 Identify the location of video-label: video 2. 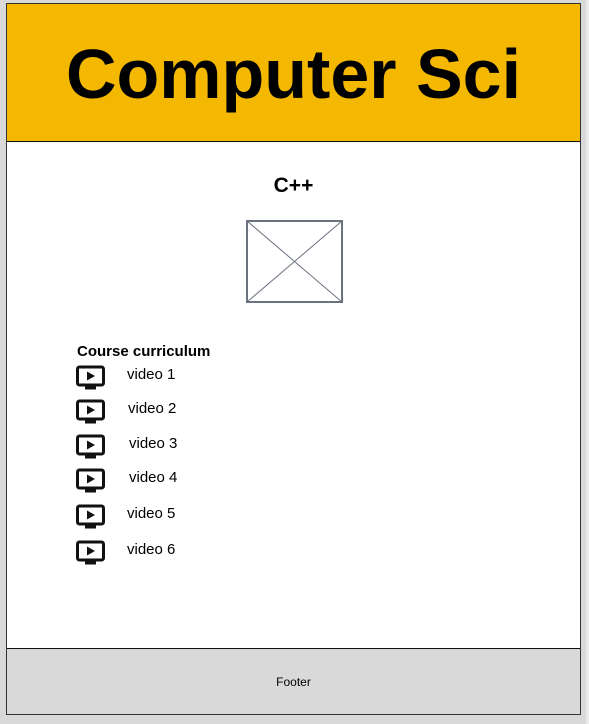
(152, 408).